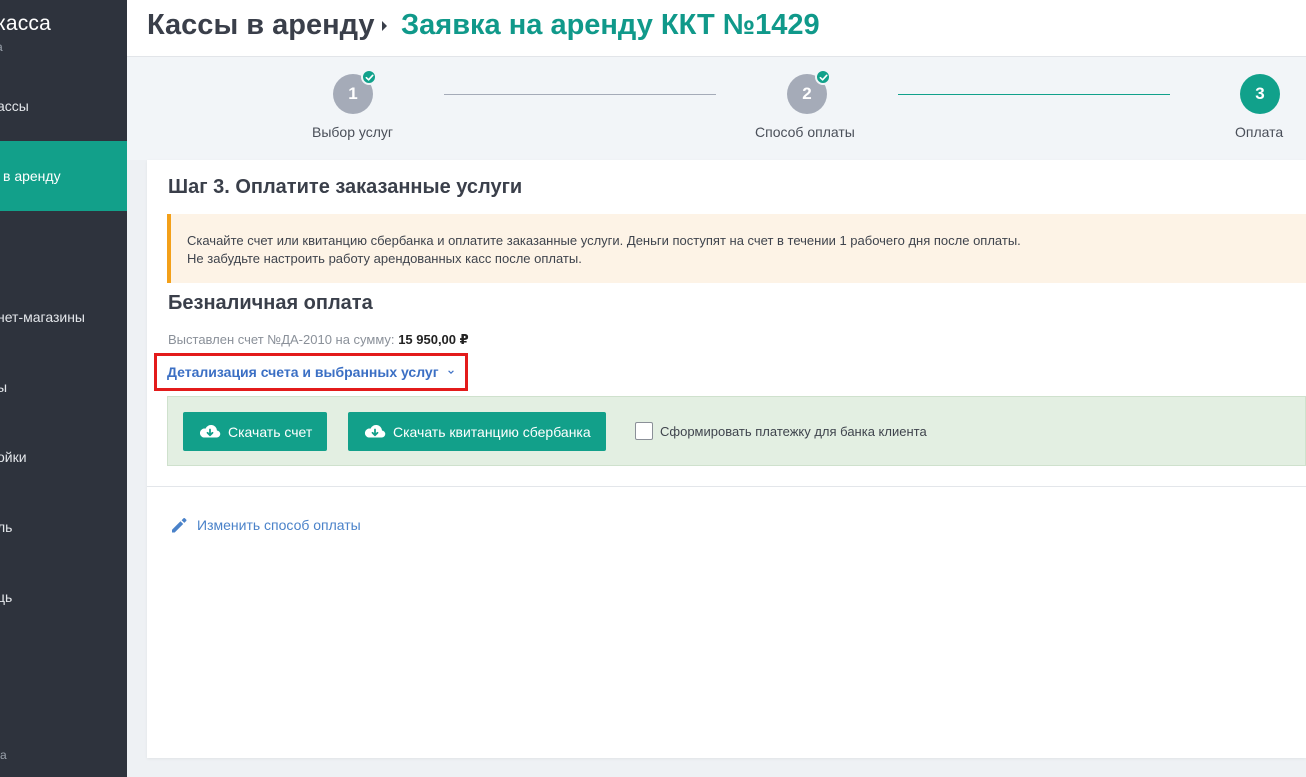 This screenshot has height=777, width=1306. What do you see at coordinates (726, 486) in the screenshot?
I see `divider` at bounding box center [726, 486].